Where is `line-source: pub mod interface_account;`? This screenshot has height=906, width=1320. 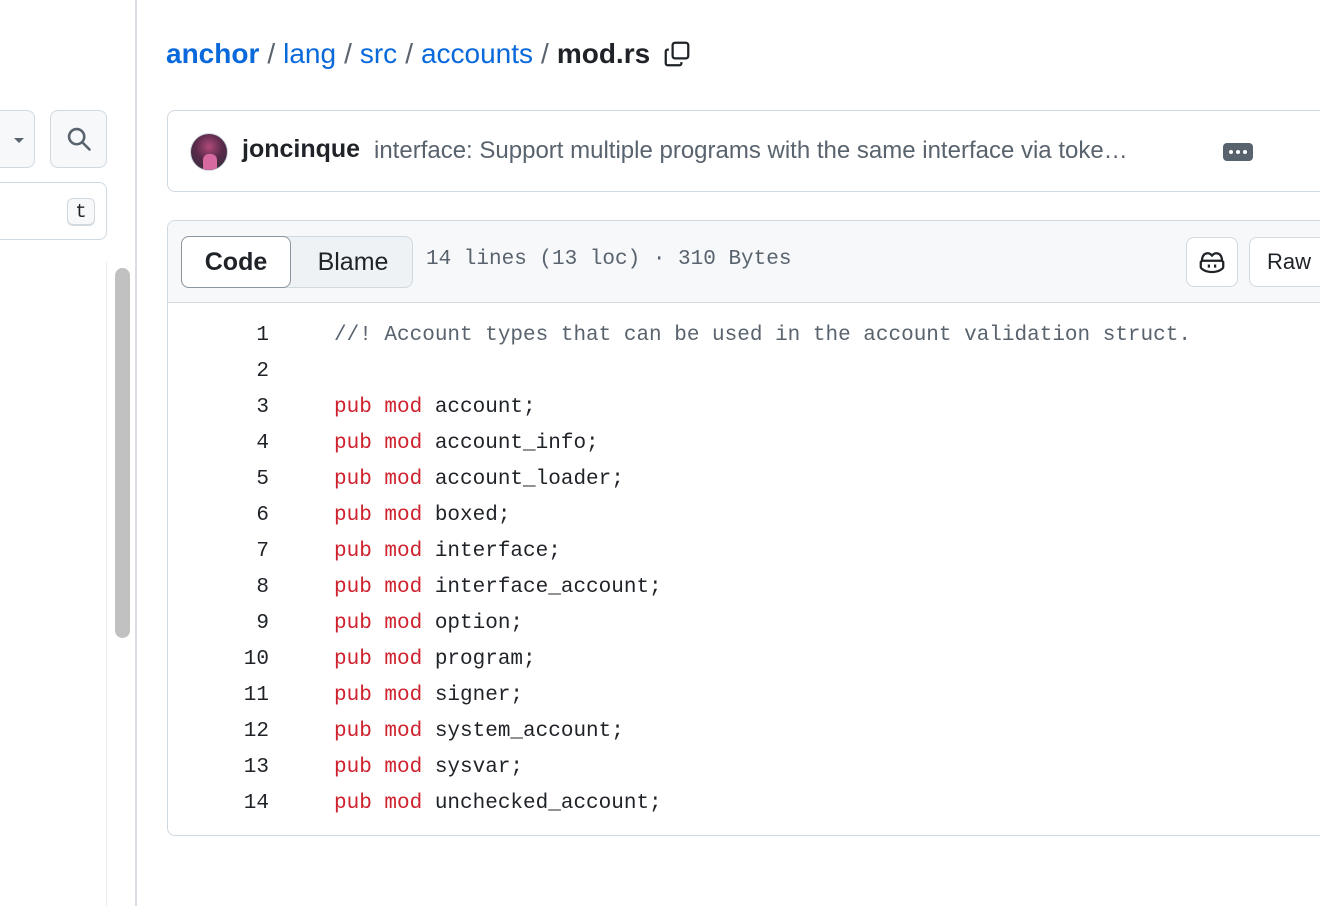
line-source: pub mod interface_account; is located at coordinates (498, 588).